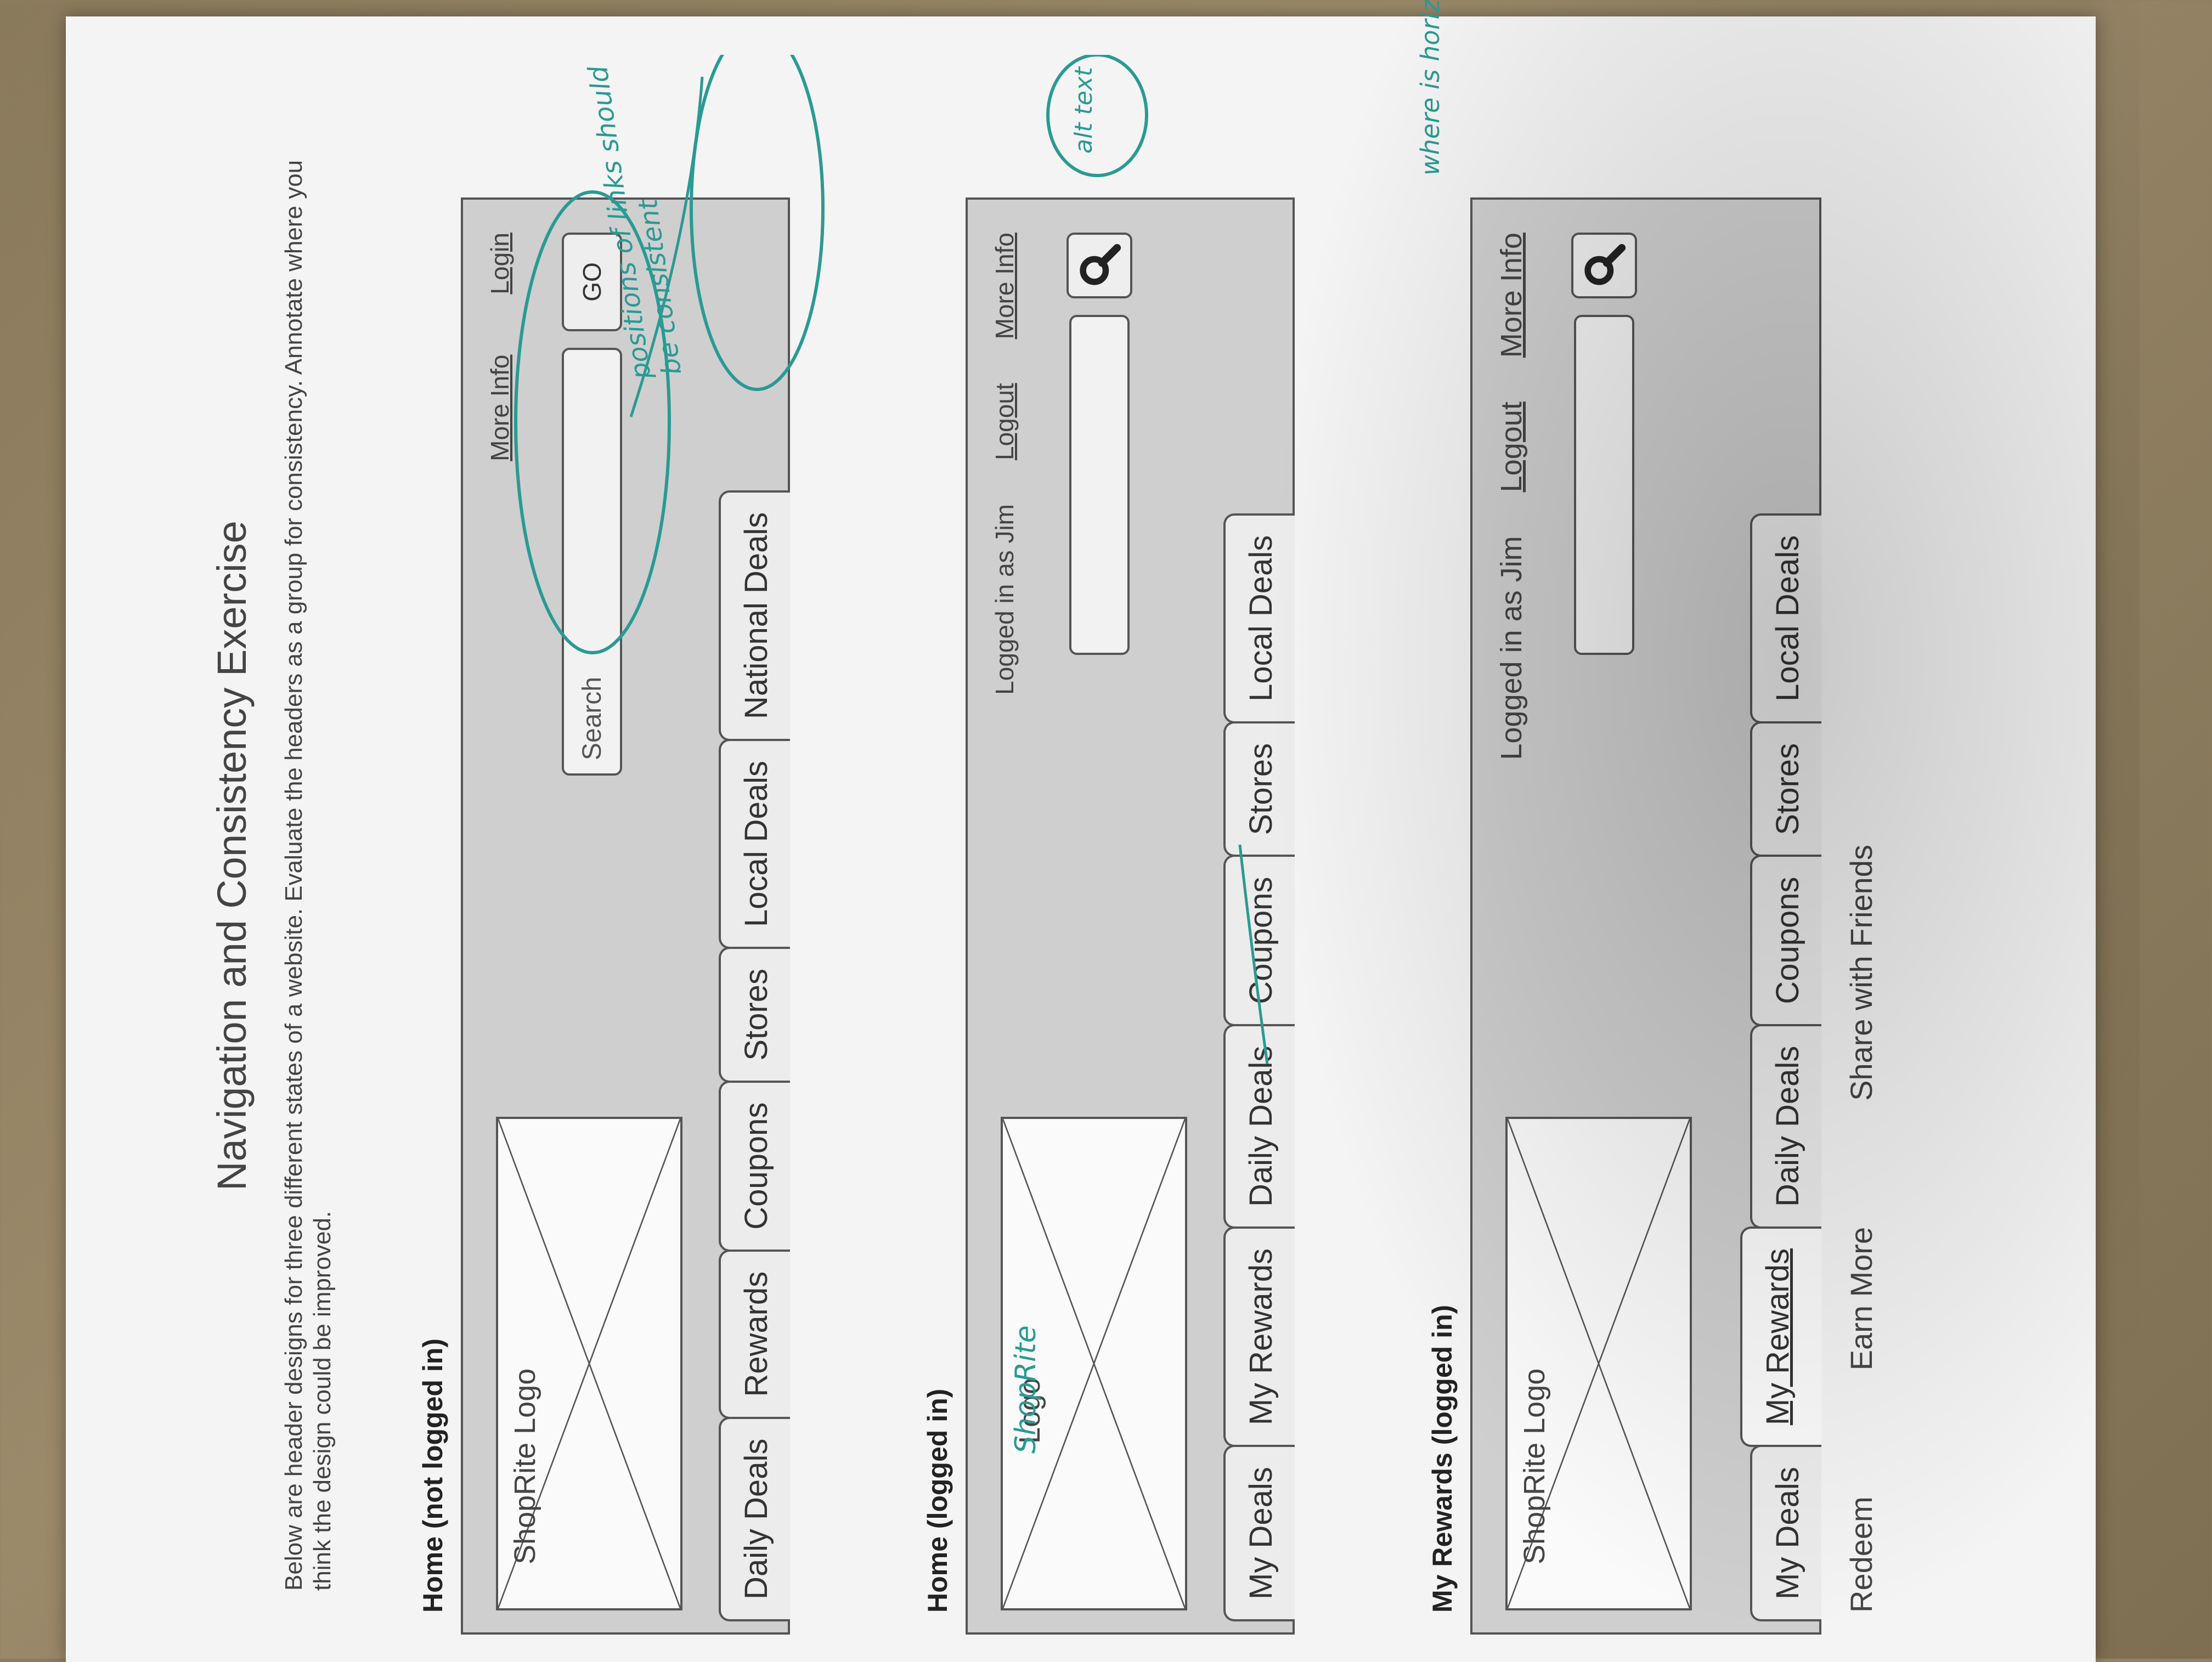 This screenshot has height=1662, width=2212. I want to click on search-area: Search GO, so click(592, 504).